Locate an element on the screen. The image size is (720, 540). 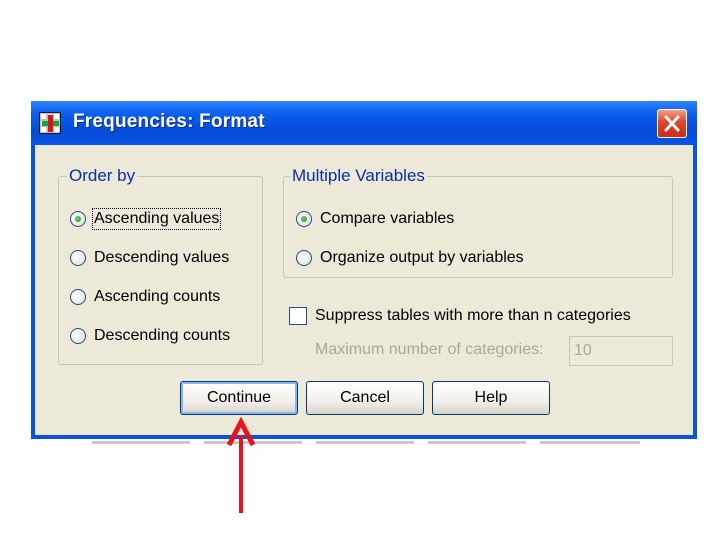
radio-ascending-values: Ascending values is located at coordinates (146, 219).